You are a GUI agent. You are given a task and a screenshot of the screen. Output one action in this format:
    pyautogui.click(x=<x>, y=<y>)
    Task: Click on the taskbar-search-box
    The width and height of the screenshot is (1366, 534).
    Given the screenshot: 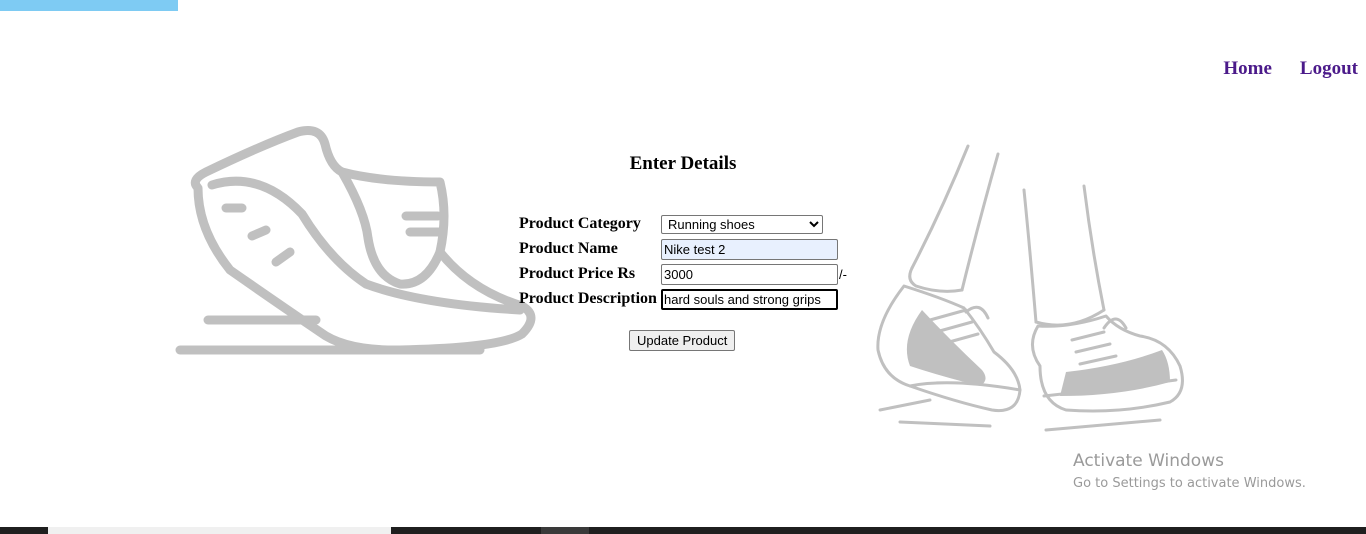 What is the action you would take?
    pyautogui.click(x=219, y=530)
    